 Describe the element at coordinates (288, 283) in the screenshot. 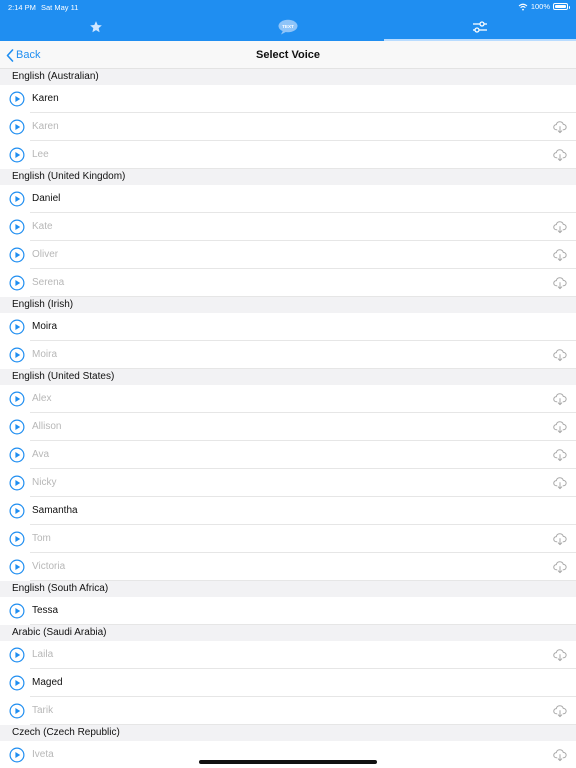

I see `voice-row: Serena` at that location.